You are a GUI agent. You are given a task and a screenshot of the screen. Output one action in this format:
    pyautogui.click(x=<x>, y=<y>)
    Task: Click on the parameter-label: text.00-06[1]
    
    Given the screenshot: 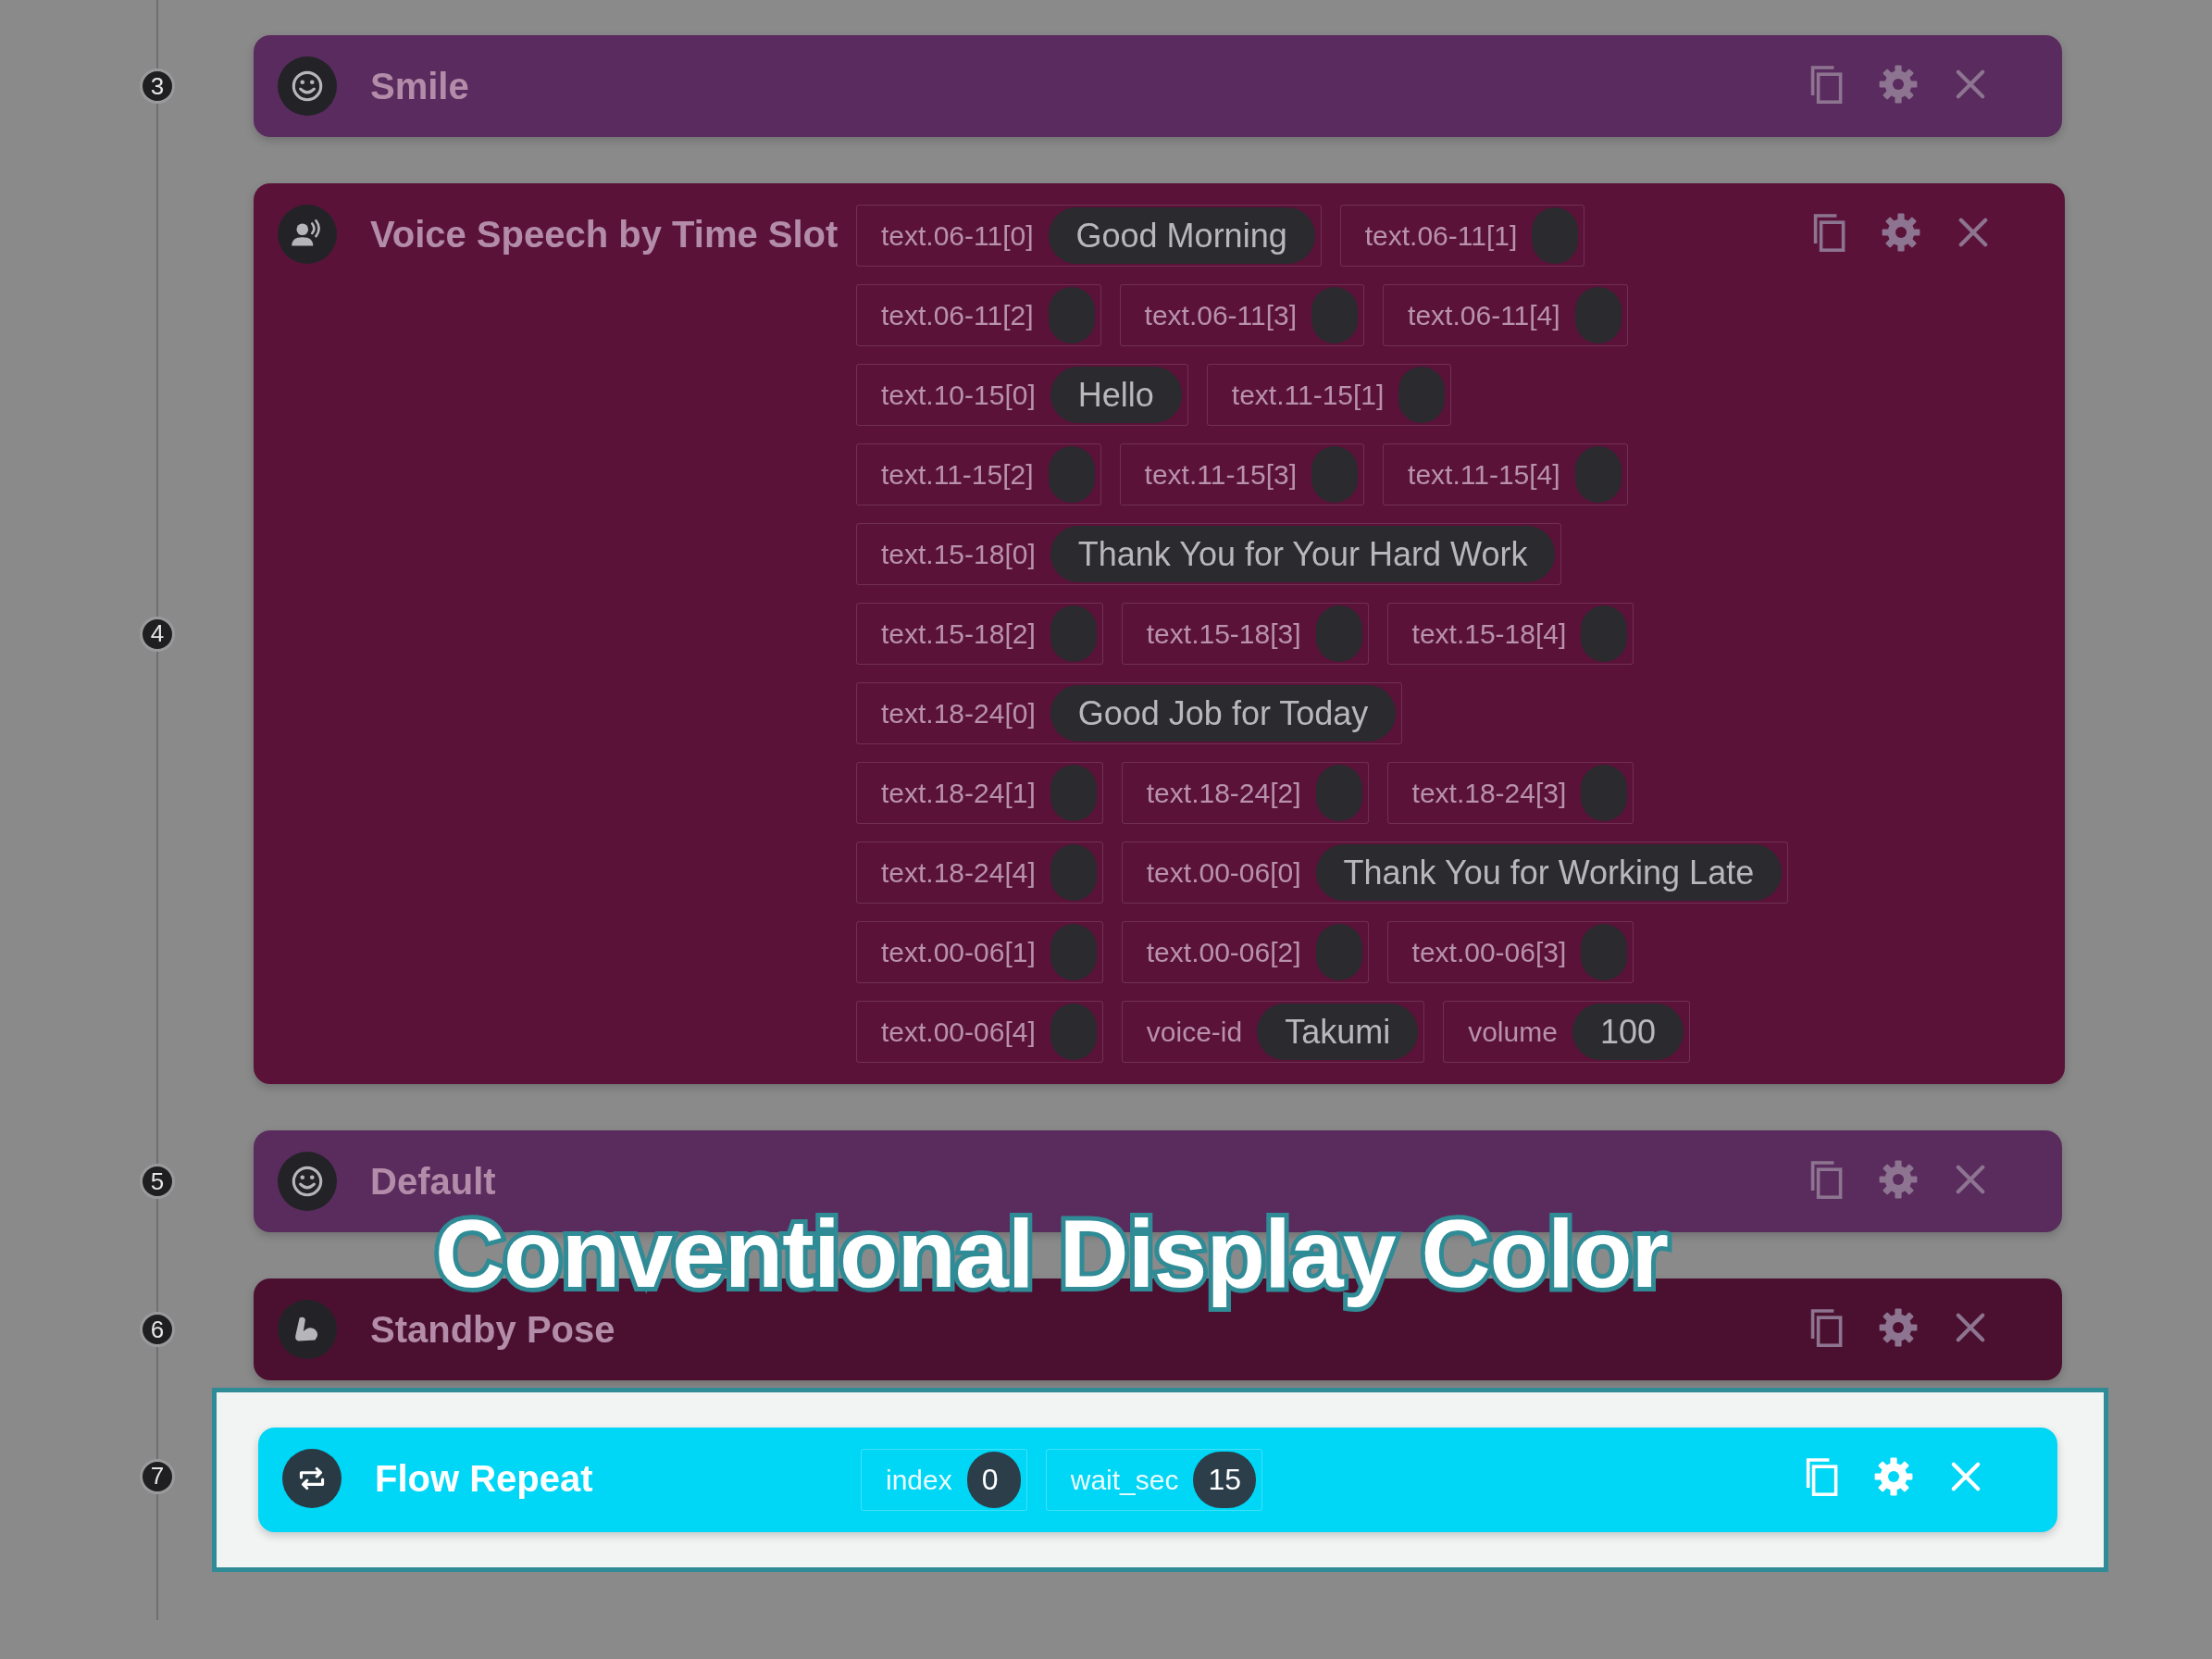 What is the action you would take?
    pyautogui.click(x=958, y=952)
    